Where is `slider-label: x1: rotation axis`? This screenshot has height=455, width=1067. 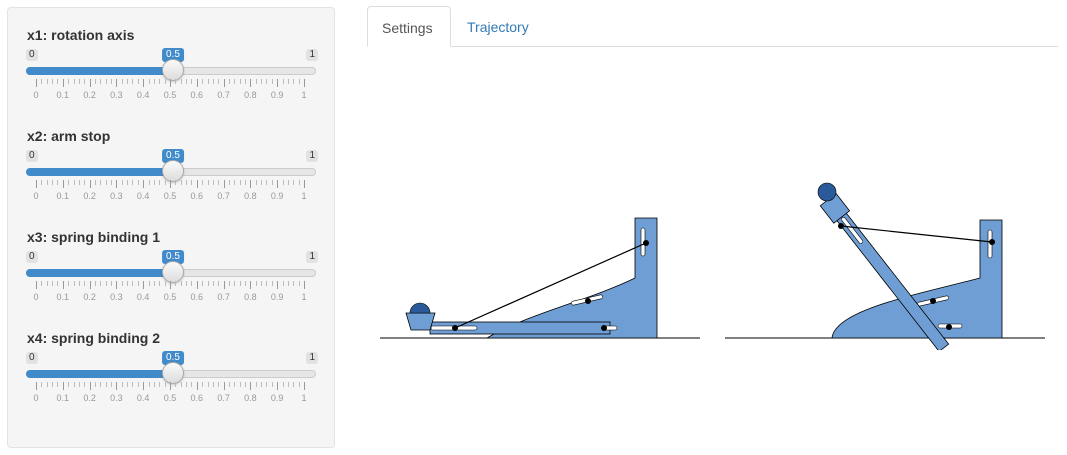 slider-label: x1: rotation axis is located at coordinates (81, 35).